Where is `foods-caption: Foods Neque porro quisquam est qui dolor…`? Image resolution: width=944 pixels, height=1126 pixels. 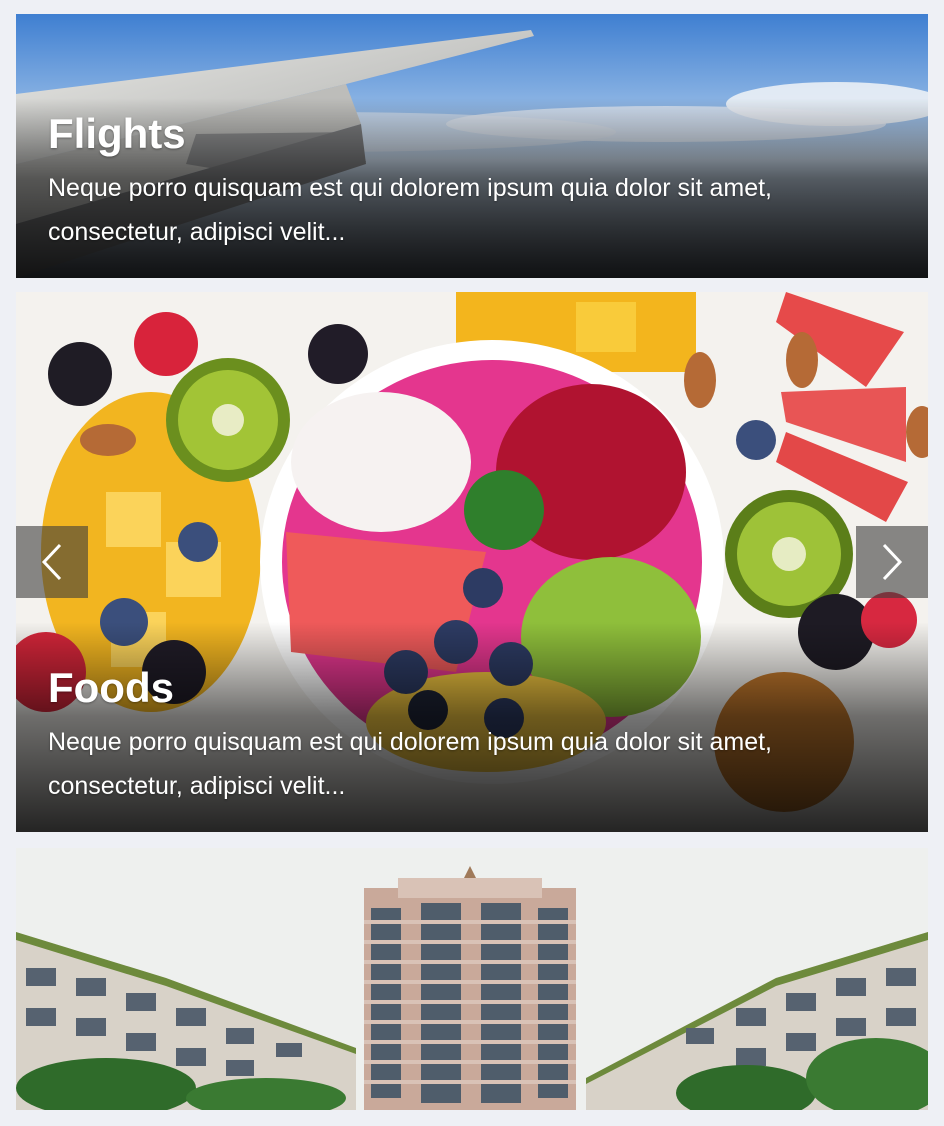 foods-caption: Foods Neque porro quisquam est qui dolor… is located at coordinates (458, 736).